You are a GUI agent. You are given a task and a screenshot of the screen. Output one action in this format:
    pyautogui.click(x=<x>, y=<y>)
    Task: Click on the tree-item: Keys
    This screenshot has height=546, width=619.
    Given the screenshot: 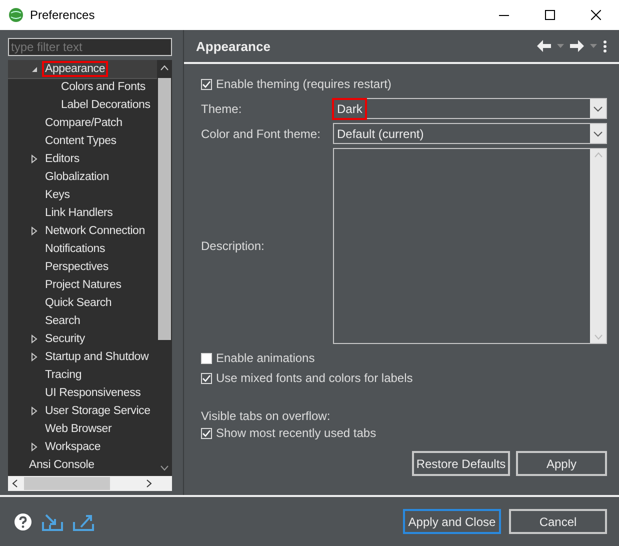 What is the action you would take?
    pyautogui.click(x=82, y=195)
    